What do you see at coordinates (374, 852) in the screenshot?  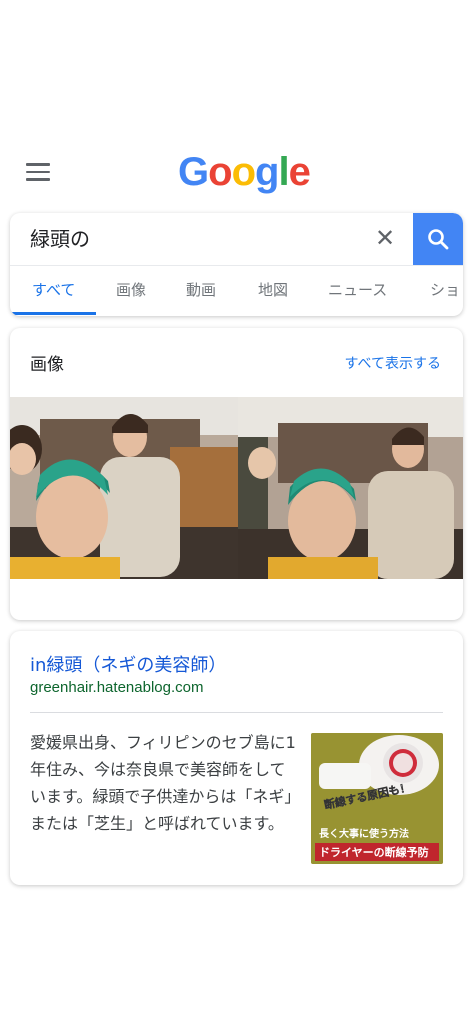 I see `thumb-caption-bottom: ドライヤーの断線予防` at bounding box center [374, 852].